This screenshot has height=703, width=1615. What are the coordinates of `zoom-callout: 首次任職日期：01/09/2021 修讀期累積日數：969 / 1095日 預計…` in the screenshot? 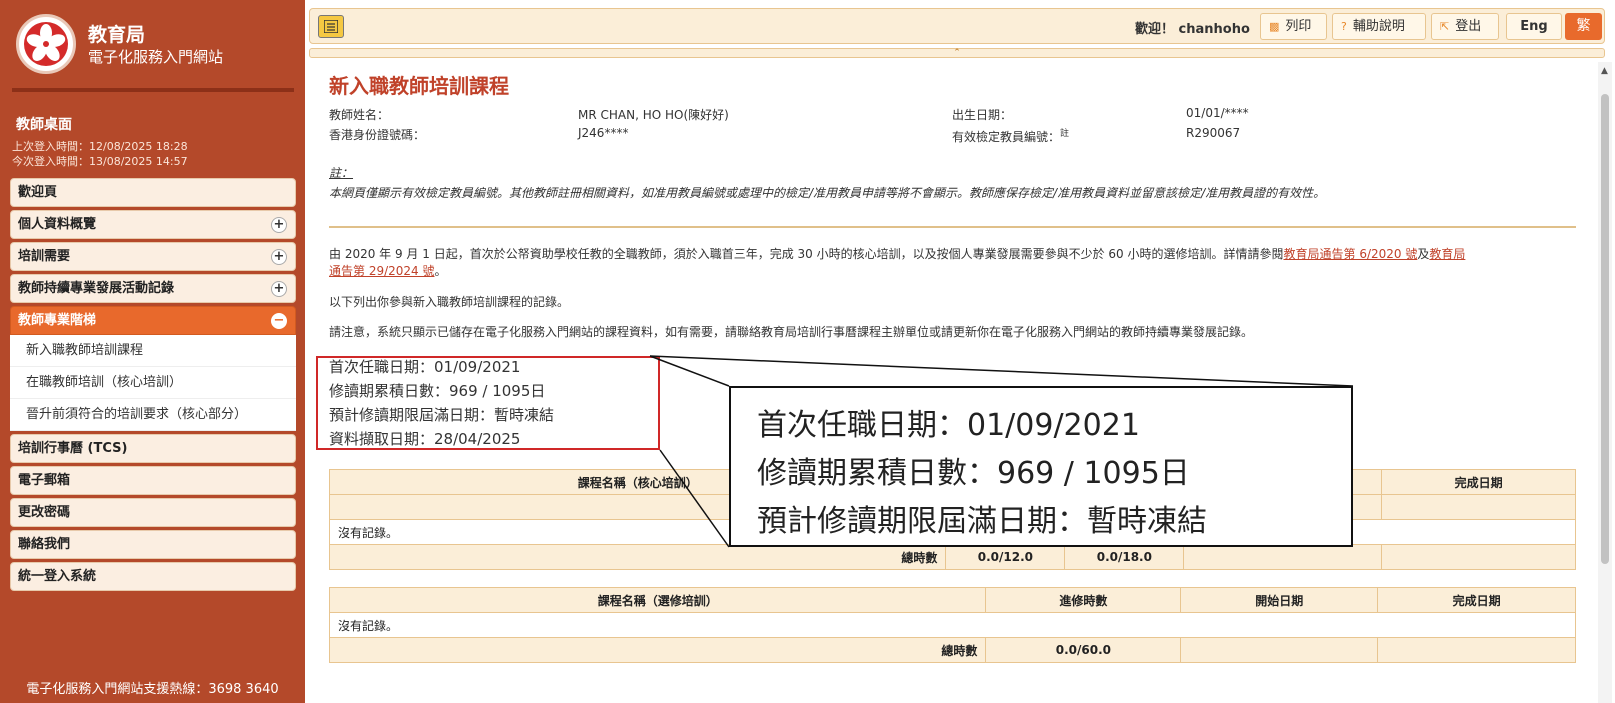 It's located at (1041, 466).